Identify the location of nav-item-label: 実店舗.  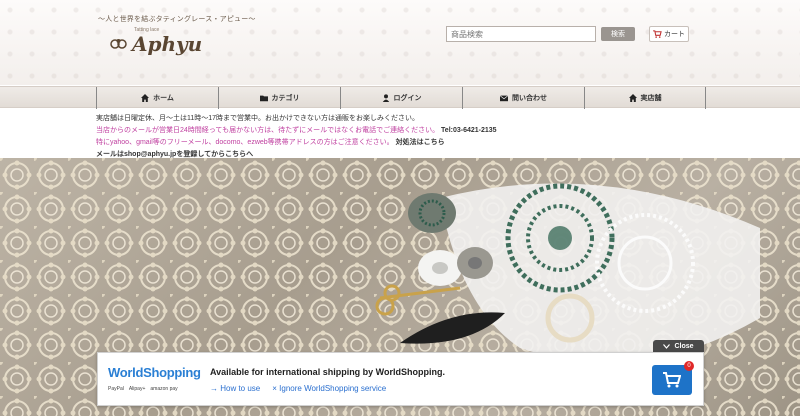
(651, 98).